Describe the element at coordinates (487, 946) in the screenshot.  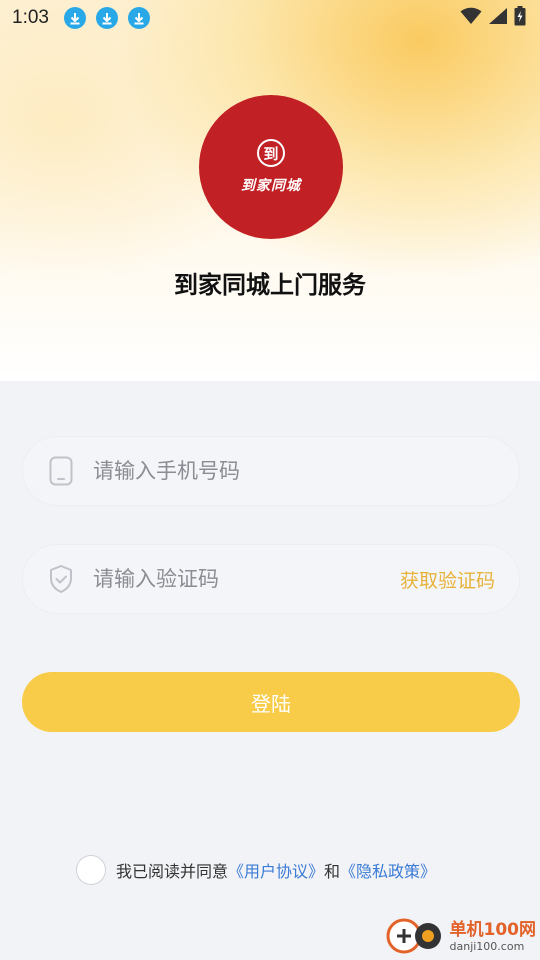
I see `watermark-sub: danji100.com` at that location.